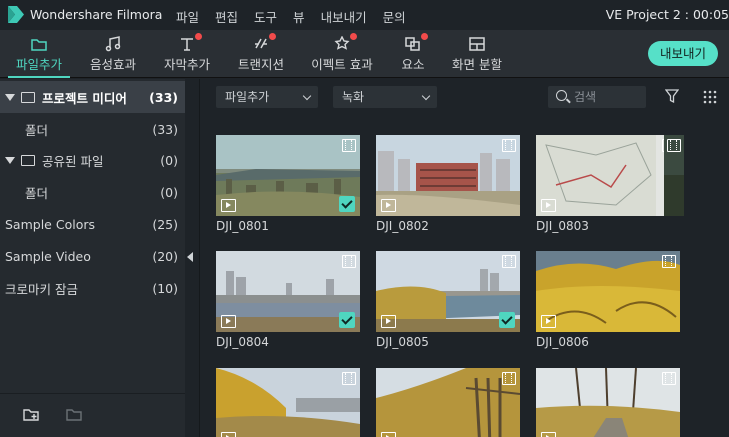 The width and height of the screenshot is (729, 437). What do you see at coordinates (344, 16) in the screenshot?
I see `menu-export: 내보내기` at bounding box center [344, 16].